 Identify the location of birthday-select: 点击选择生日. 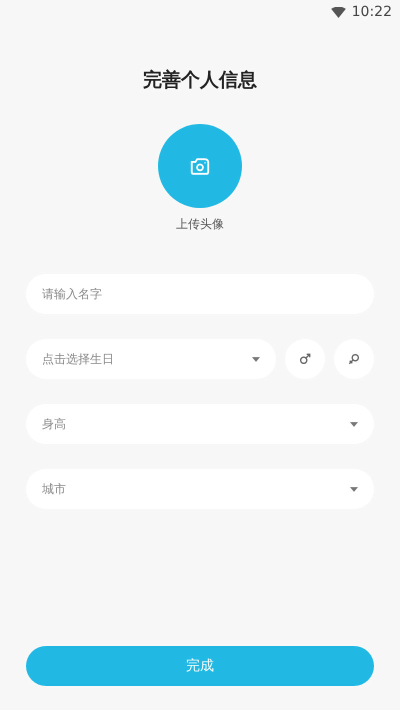
(151, 359).